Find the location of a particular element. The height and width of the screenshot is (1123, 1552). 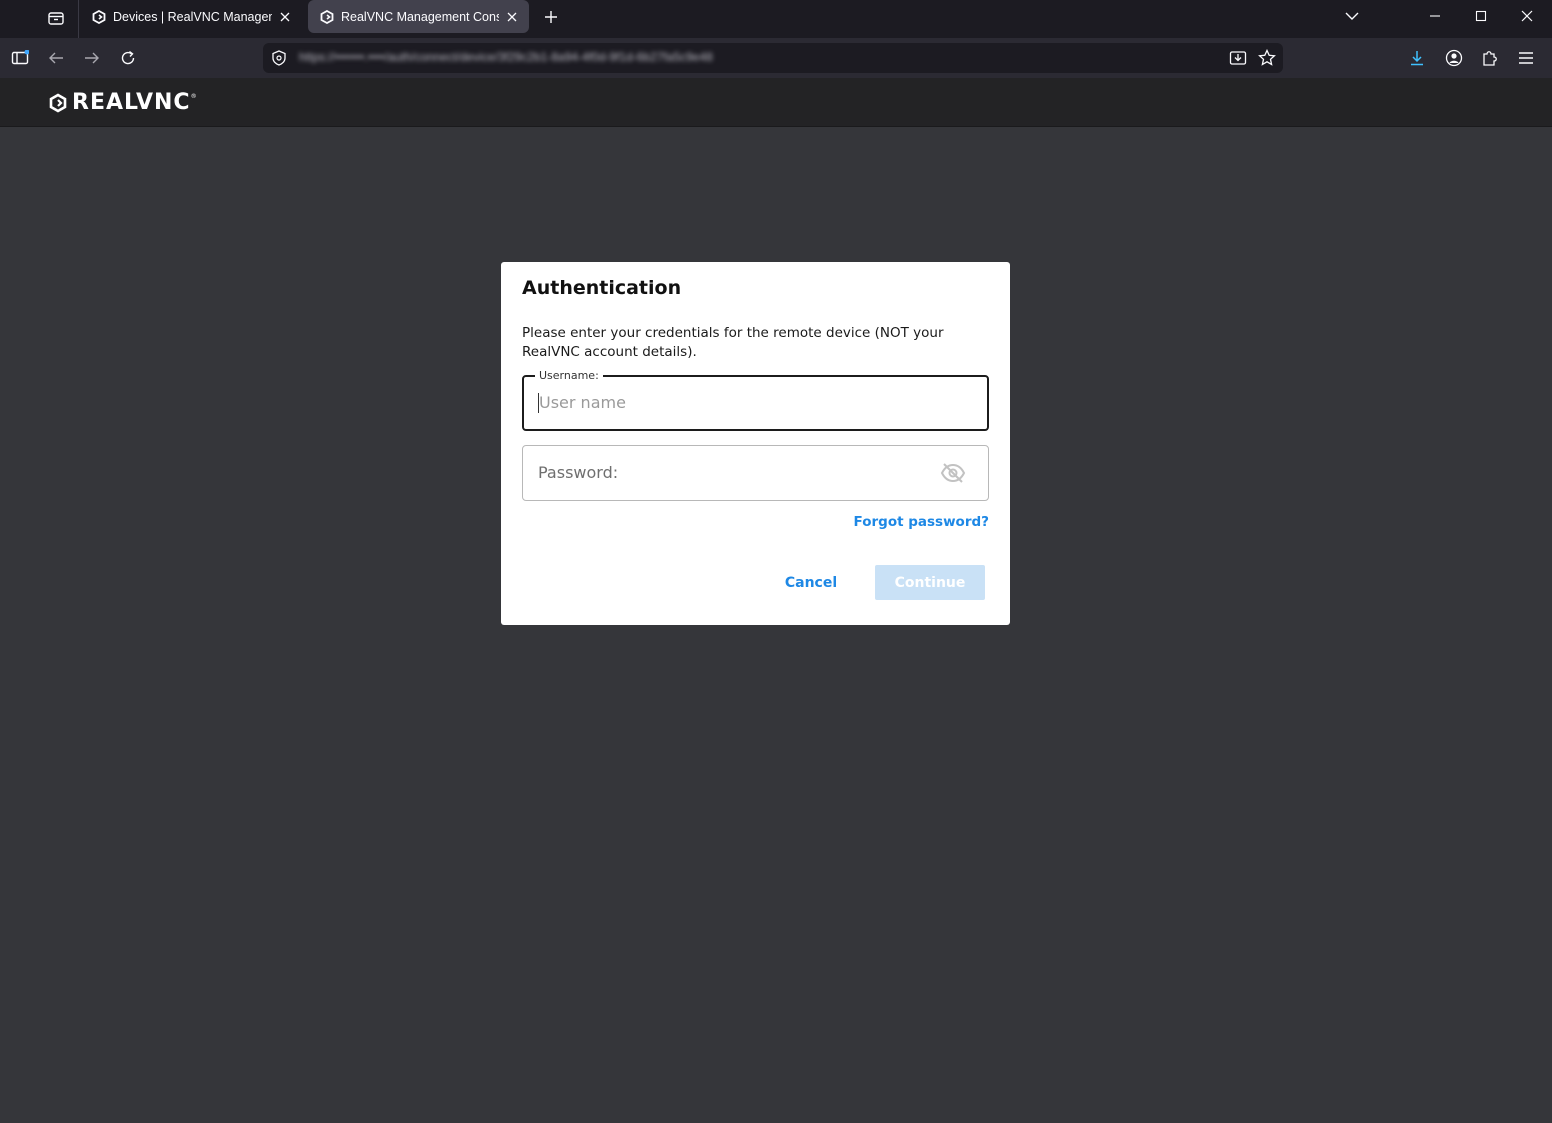

username-placeholder: User name is located at coordinates (582, 402).